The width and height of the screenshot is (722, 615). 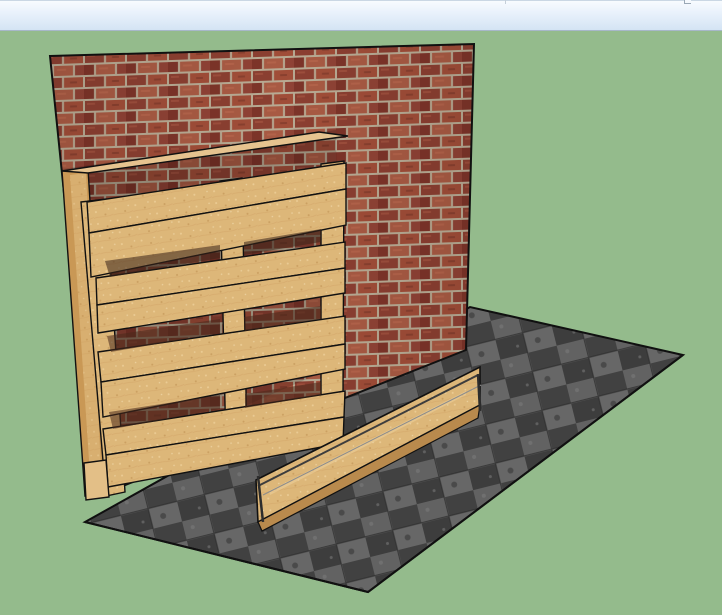 What do you see at coordinates (96, 480) in the screenshot?
I see `wood-pallet-bottom-block` at bounding box center [96, 480].